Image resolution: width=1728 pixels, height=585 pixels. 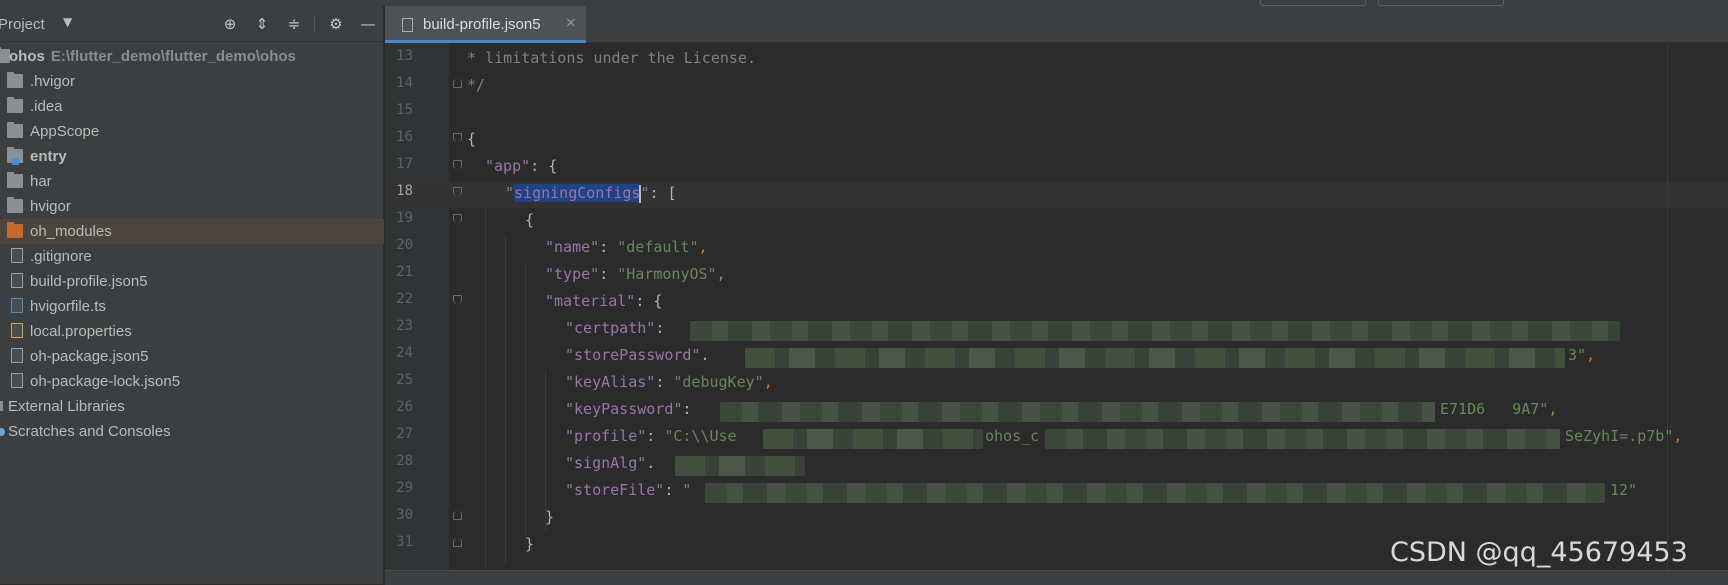 What do you see at coordinates (192, 106) in the screenshot?
I see `tree-item-idea: .idea` at bounding box center [192, 106].